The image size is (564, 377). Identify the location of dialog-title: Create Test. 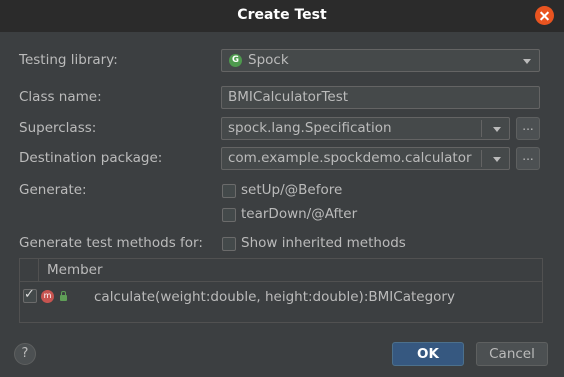
(282, 15).